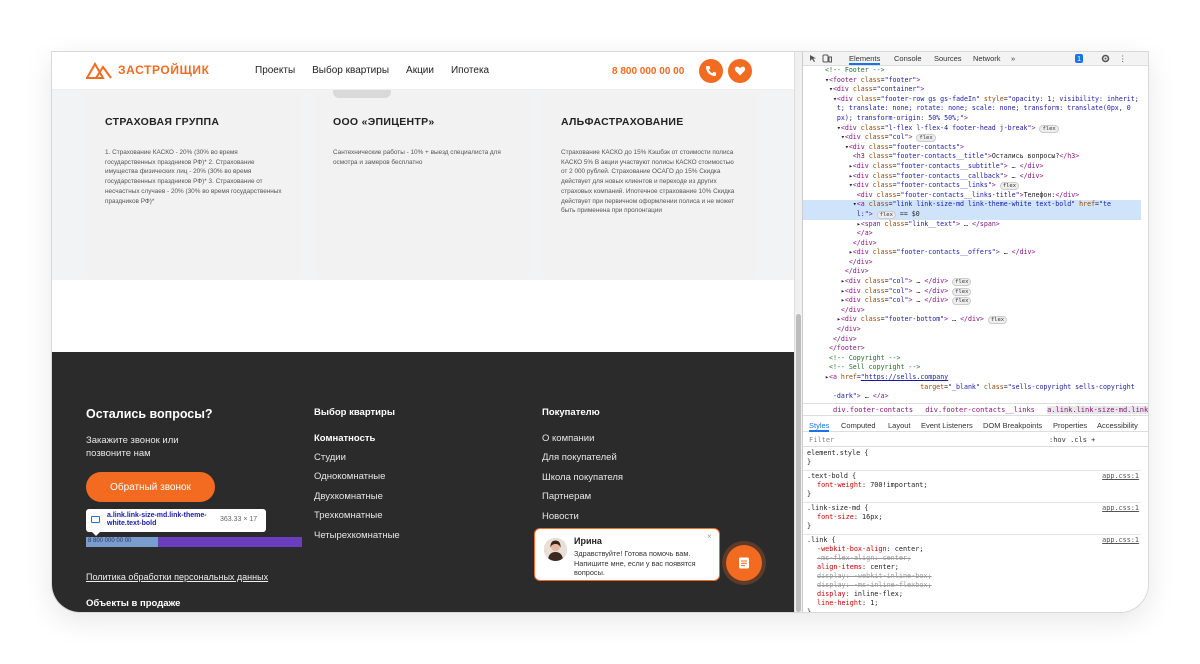 This screenshot has width=1200, height=664. Describe the element at coordinates (972, 378) in the screenshot. I see `dom-node-line: ▸<a href="https://sells.company` at that location.